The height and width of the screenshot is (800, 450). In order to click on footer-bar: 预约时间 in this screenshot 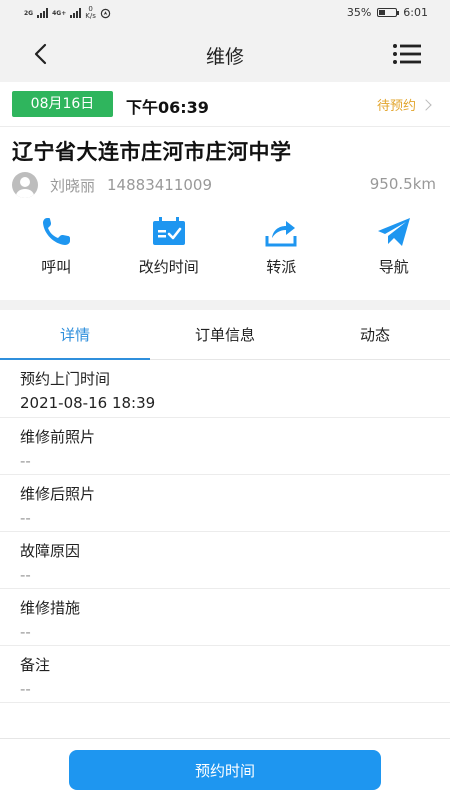, I will do `click(225, 769)`.